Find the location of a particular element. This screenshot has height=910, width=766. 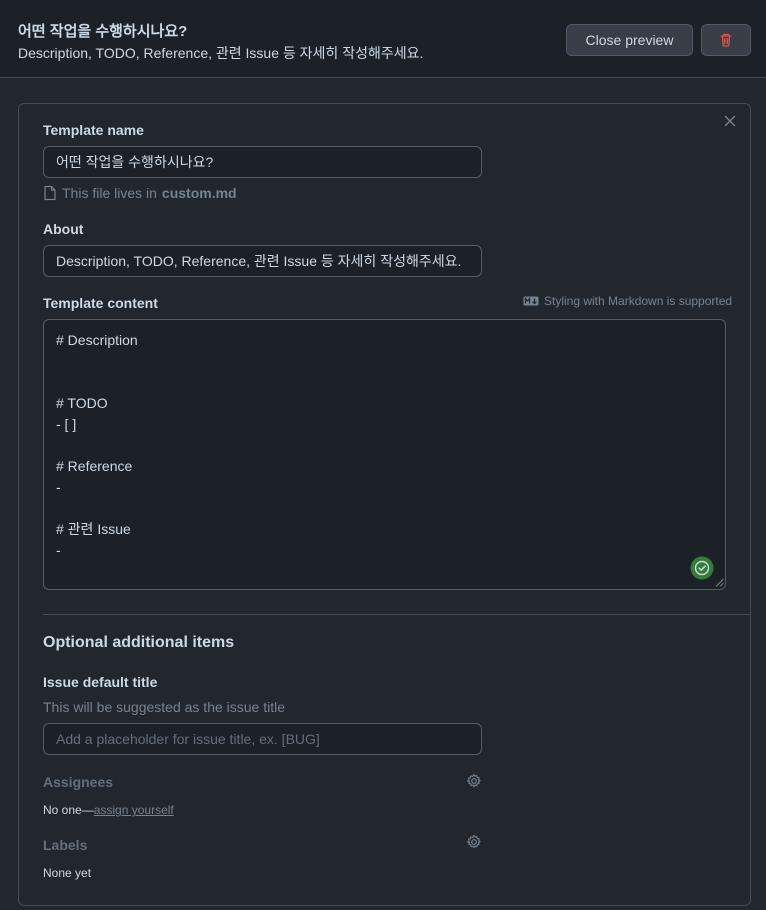

assignees-value: No one—assign yourself is located at coordinates (108, 810).